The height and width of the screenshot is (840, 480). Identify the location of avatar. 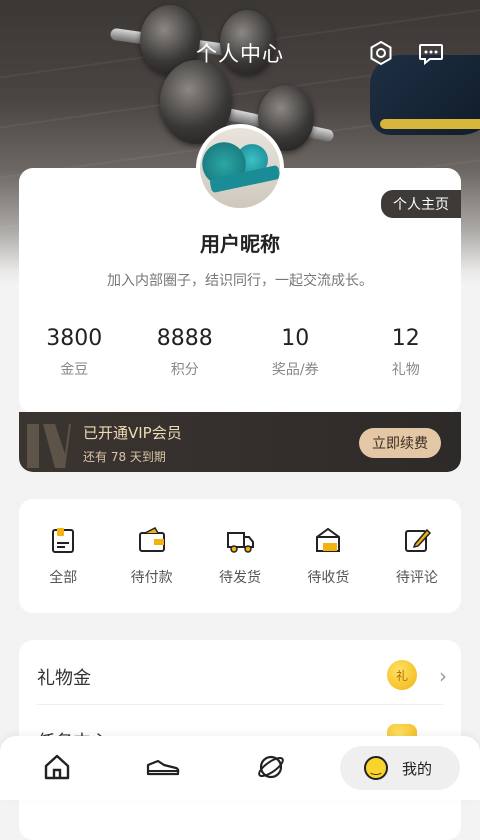
(240, 168).